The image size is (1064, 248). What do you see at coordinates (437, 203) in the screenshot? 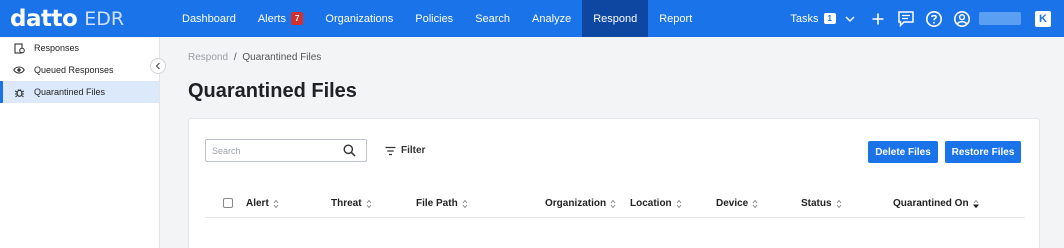
I see `column-label: File Path` at bounding box center [437, 203].